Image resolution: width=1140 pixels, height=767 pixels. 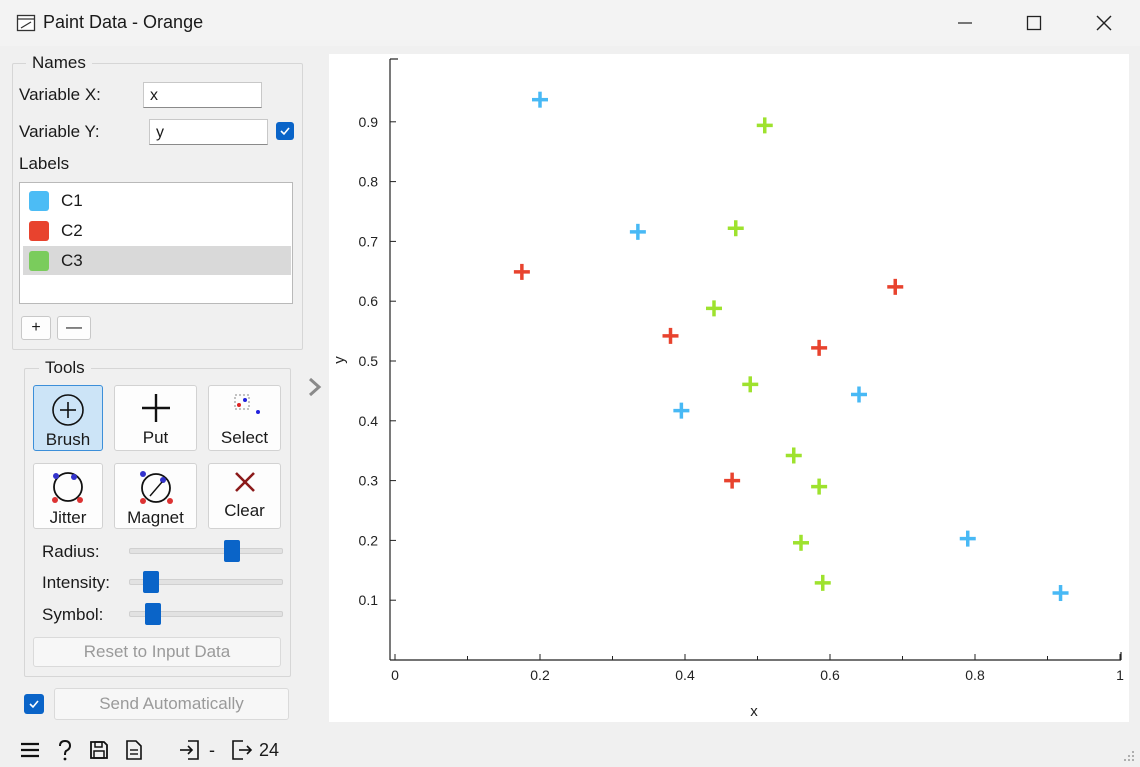 I want to click on label-item-text: C3, so click(x=72, y=260).